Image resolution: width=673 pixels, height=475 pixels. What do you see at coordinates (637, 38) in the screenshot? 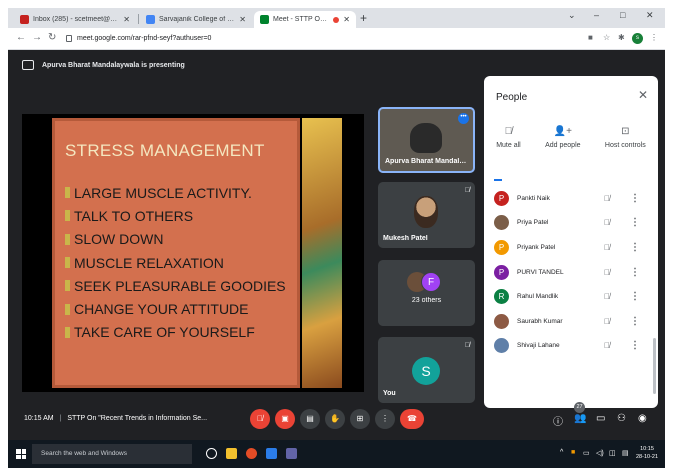
I see `avatar: s` at bounding box center [637, 38].